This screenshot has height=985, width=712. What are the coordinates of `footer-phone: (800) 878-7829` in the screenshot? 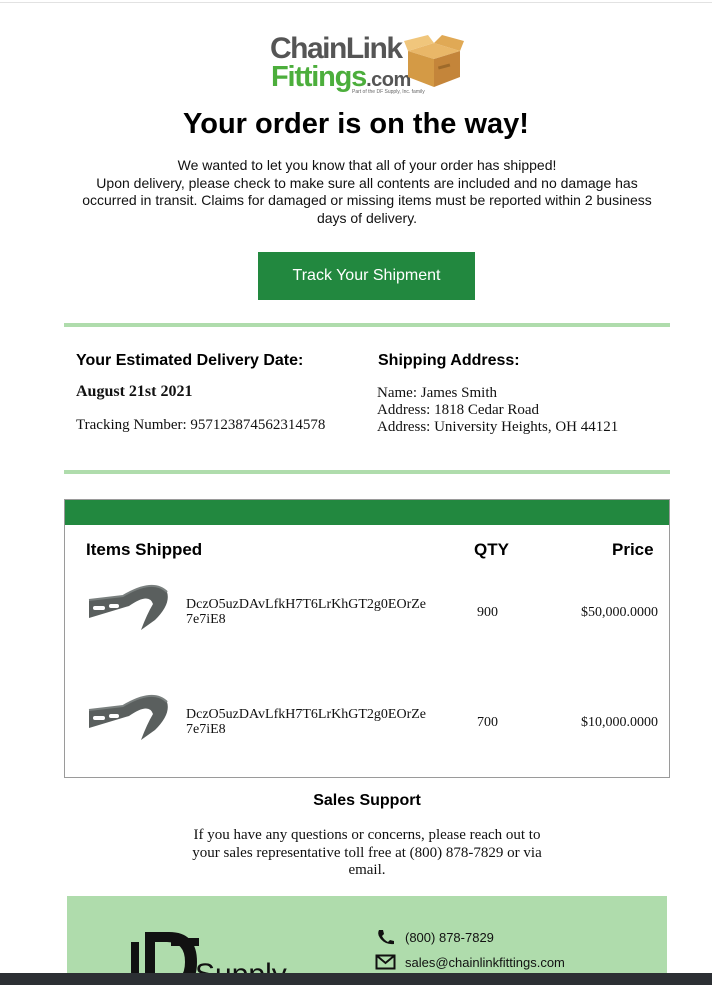 It's located at (434, 937).